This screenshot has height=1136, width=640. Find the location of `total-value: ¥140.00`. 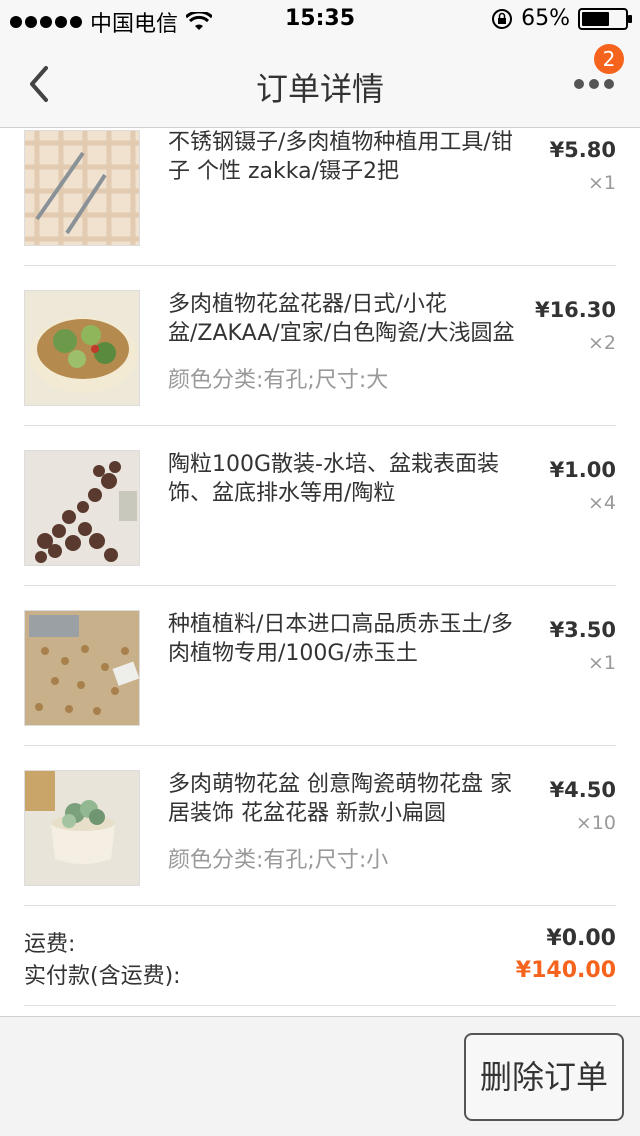

total-value: ¥140.00 is located at coordinates (565, 970).